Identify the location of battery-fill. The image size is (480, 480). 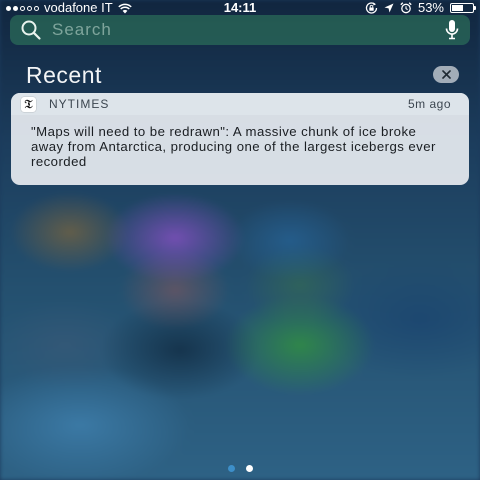
(457, 8).